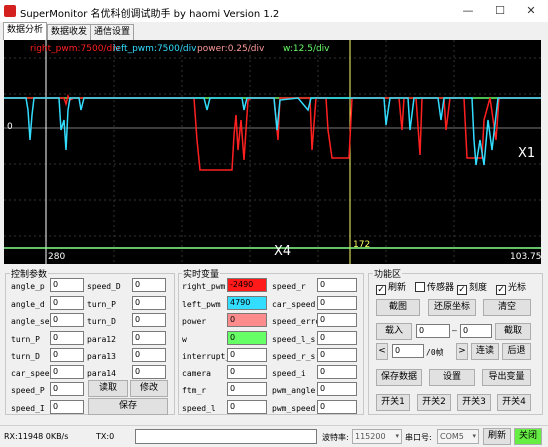  What do you see at coordinates (452, 307) in the screenshot?
I see `restore-coords-button: 还原坐标` at bounding box center [452, 307].